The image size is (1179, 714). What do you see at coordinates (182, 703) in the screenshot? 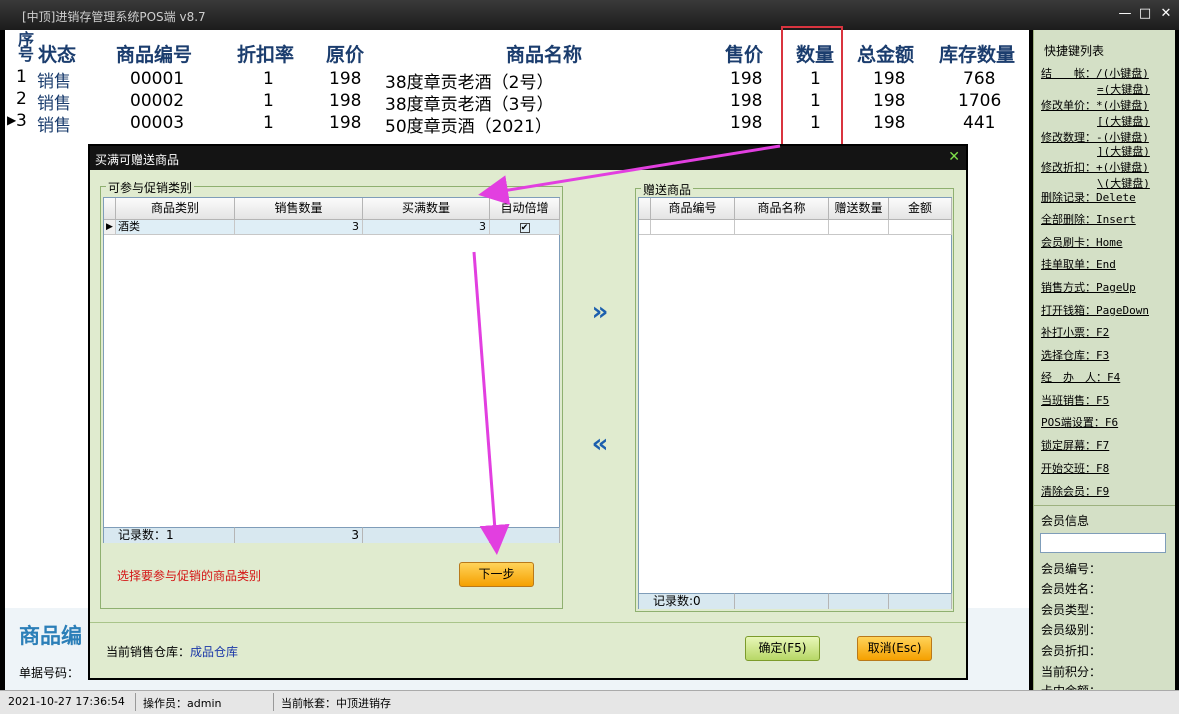
I see `status-operator: 操作员：admin` at bounding box center [182, 703].